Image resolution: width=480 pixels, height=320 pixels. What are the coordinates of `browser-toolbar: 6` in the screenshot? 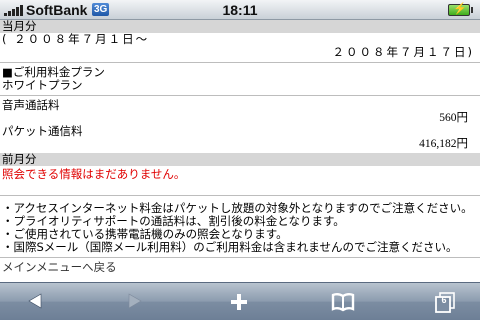 It's located at (240, 301).